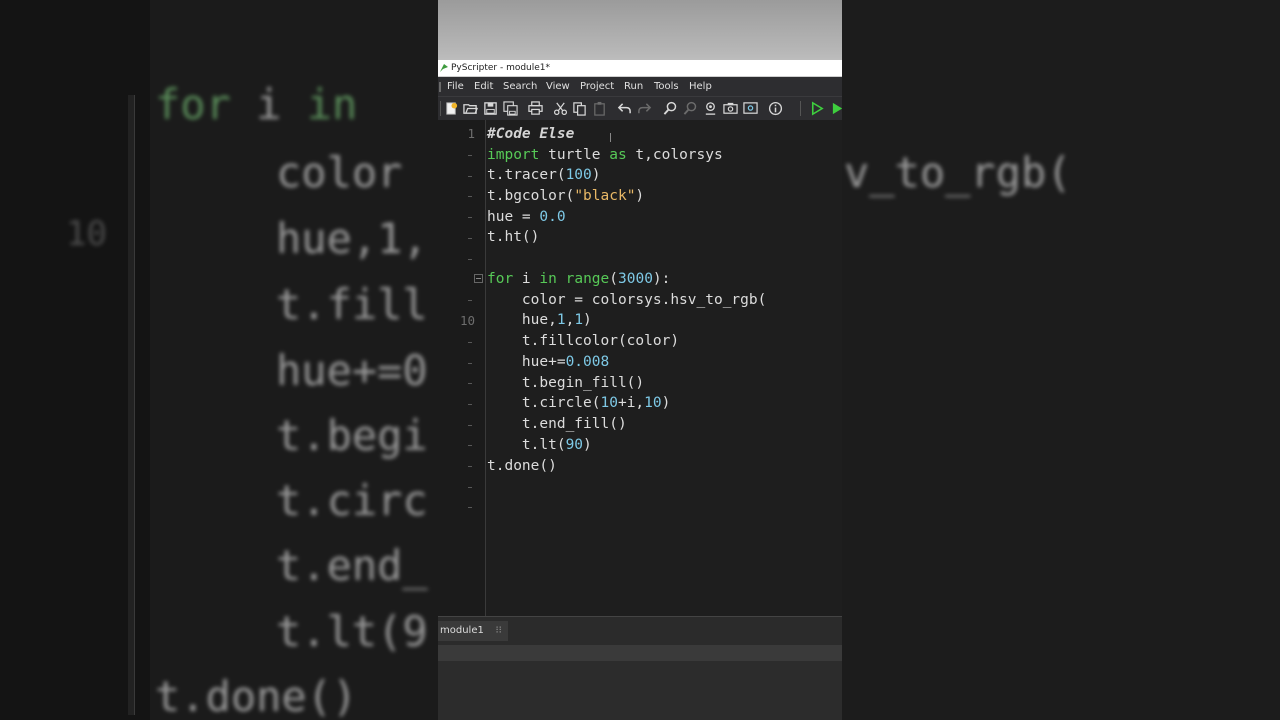 The image size is (1280, 720). I want to click on code-line-5: hue = 0.0, so click(526, 217).